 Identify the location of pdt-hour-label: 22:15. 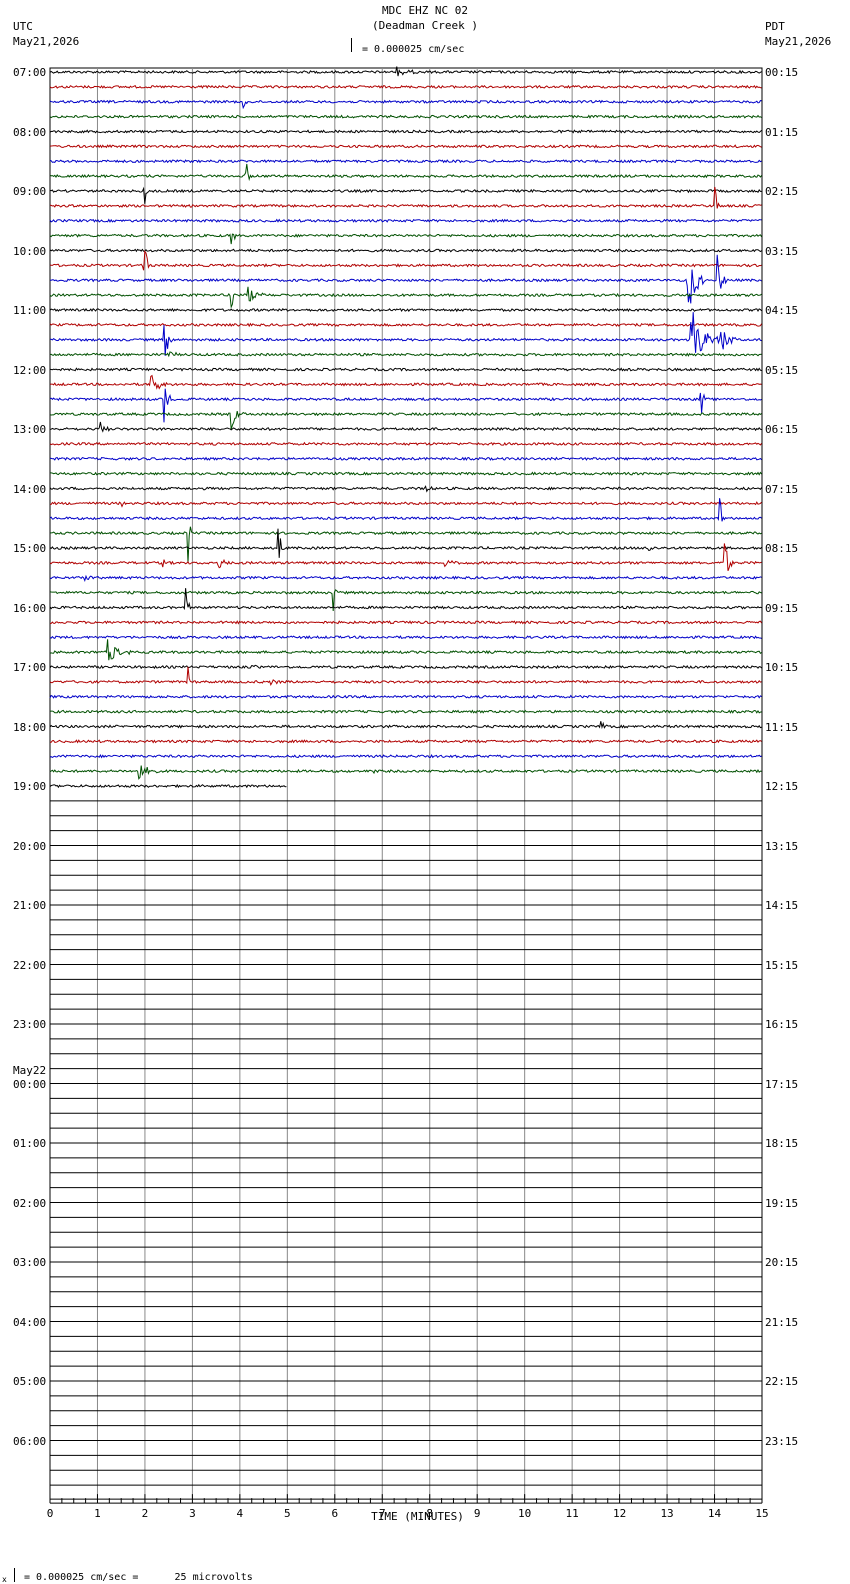
(782, 1381).